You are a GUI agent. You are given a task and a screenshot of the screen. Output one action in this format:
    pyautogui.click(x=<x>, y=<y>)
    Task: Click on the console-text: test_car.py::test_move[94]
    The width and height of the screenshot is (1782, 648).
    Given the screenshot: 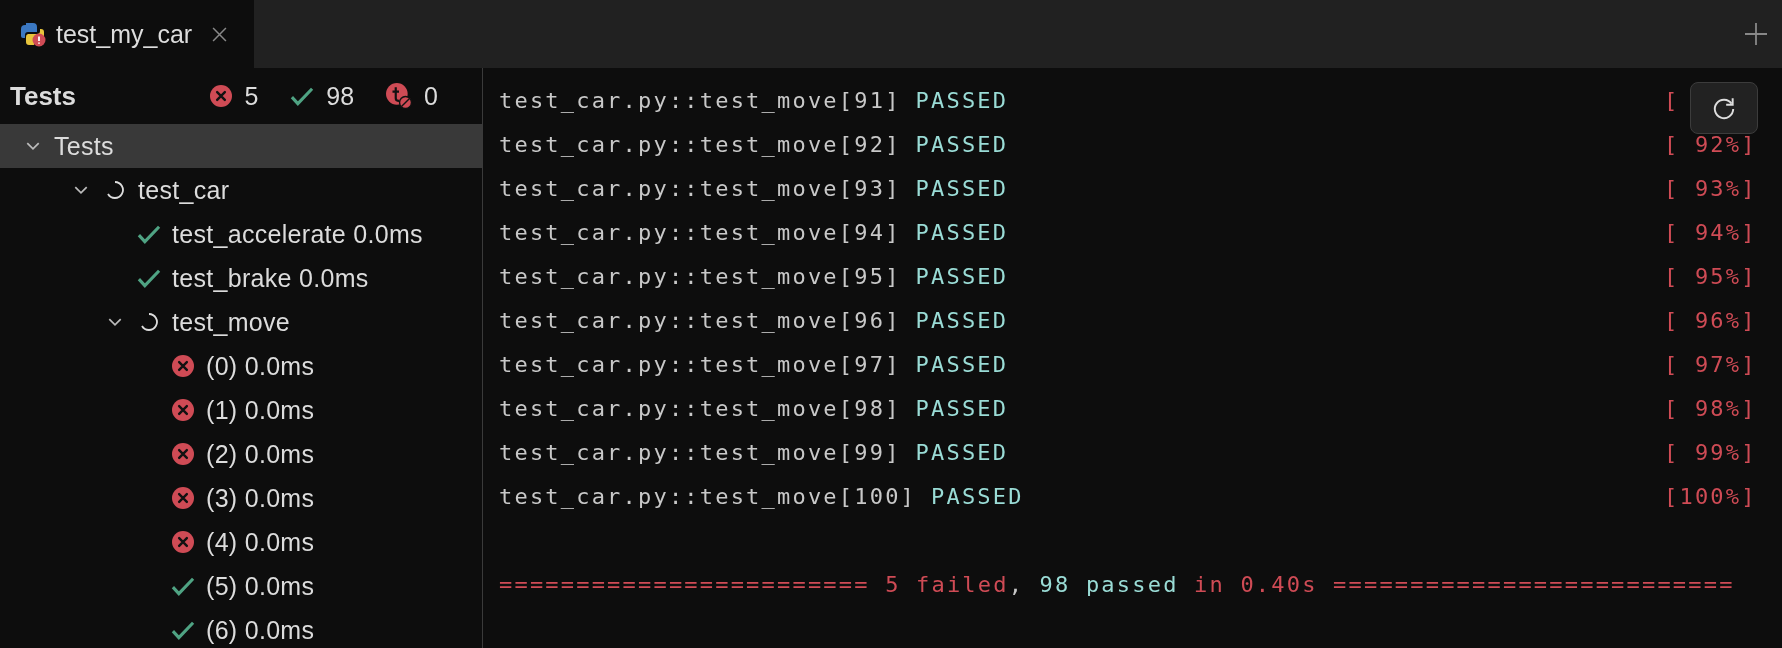 What is the action you would take?
    pyautogui.click(x=700, y=232)
    